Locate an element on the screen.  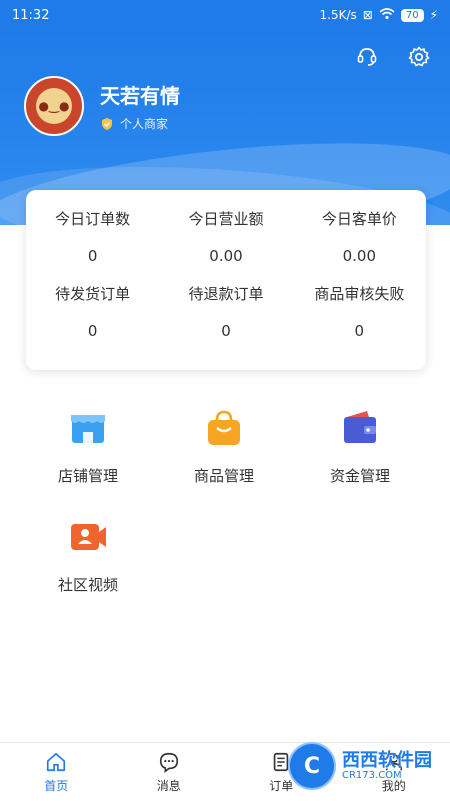
watermark-logo-icon: C is located at coordinates (312, 766).